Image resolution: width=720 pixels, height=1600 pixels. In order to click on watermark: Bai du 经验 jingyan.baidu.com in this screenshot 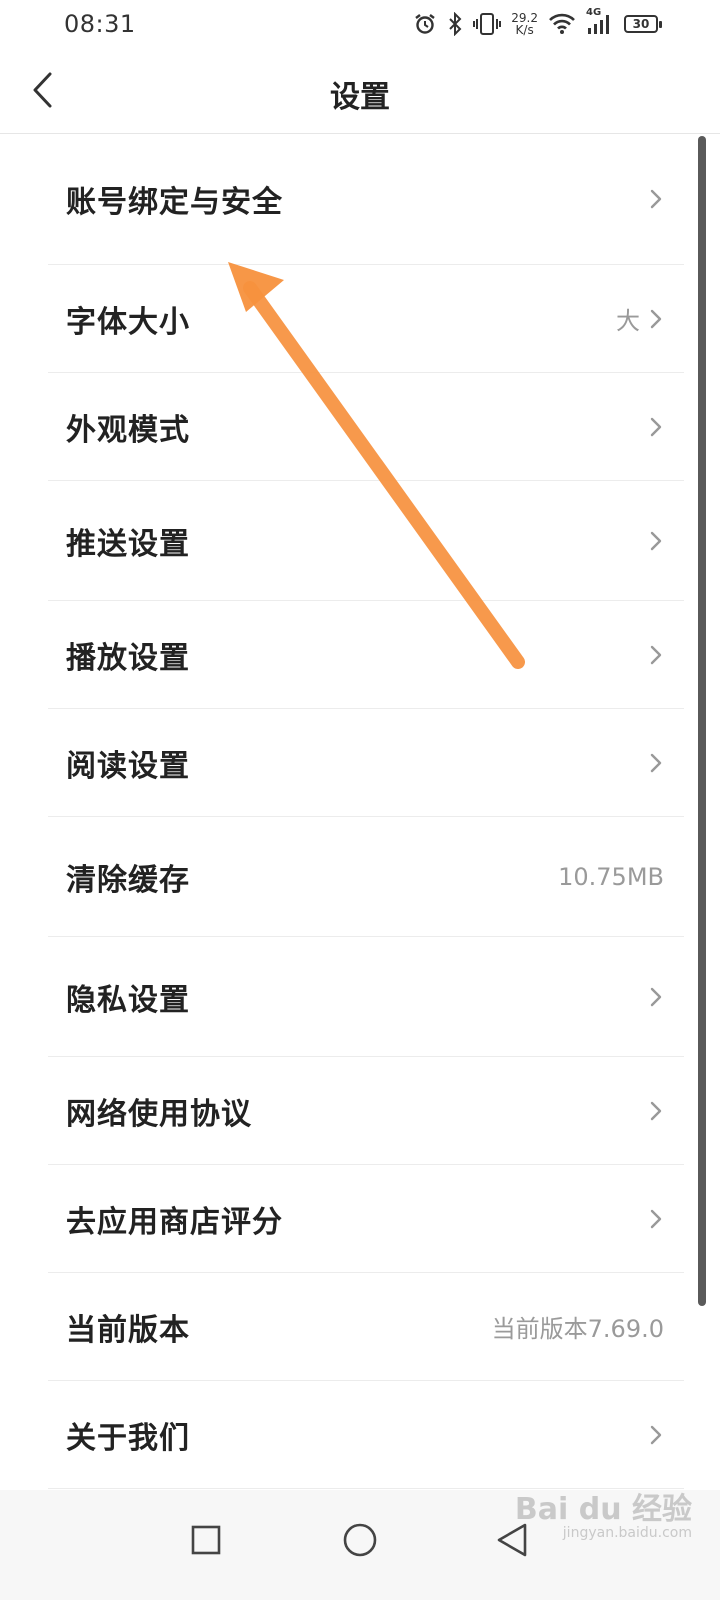, I will do `click(603, 1517)`.